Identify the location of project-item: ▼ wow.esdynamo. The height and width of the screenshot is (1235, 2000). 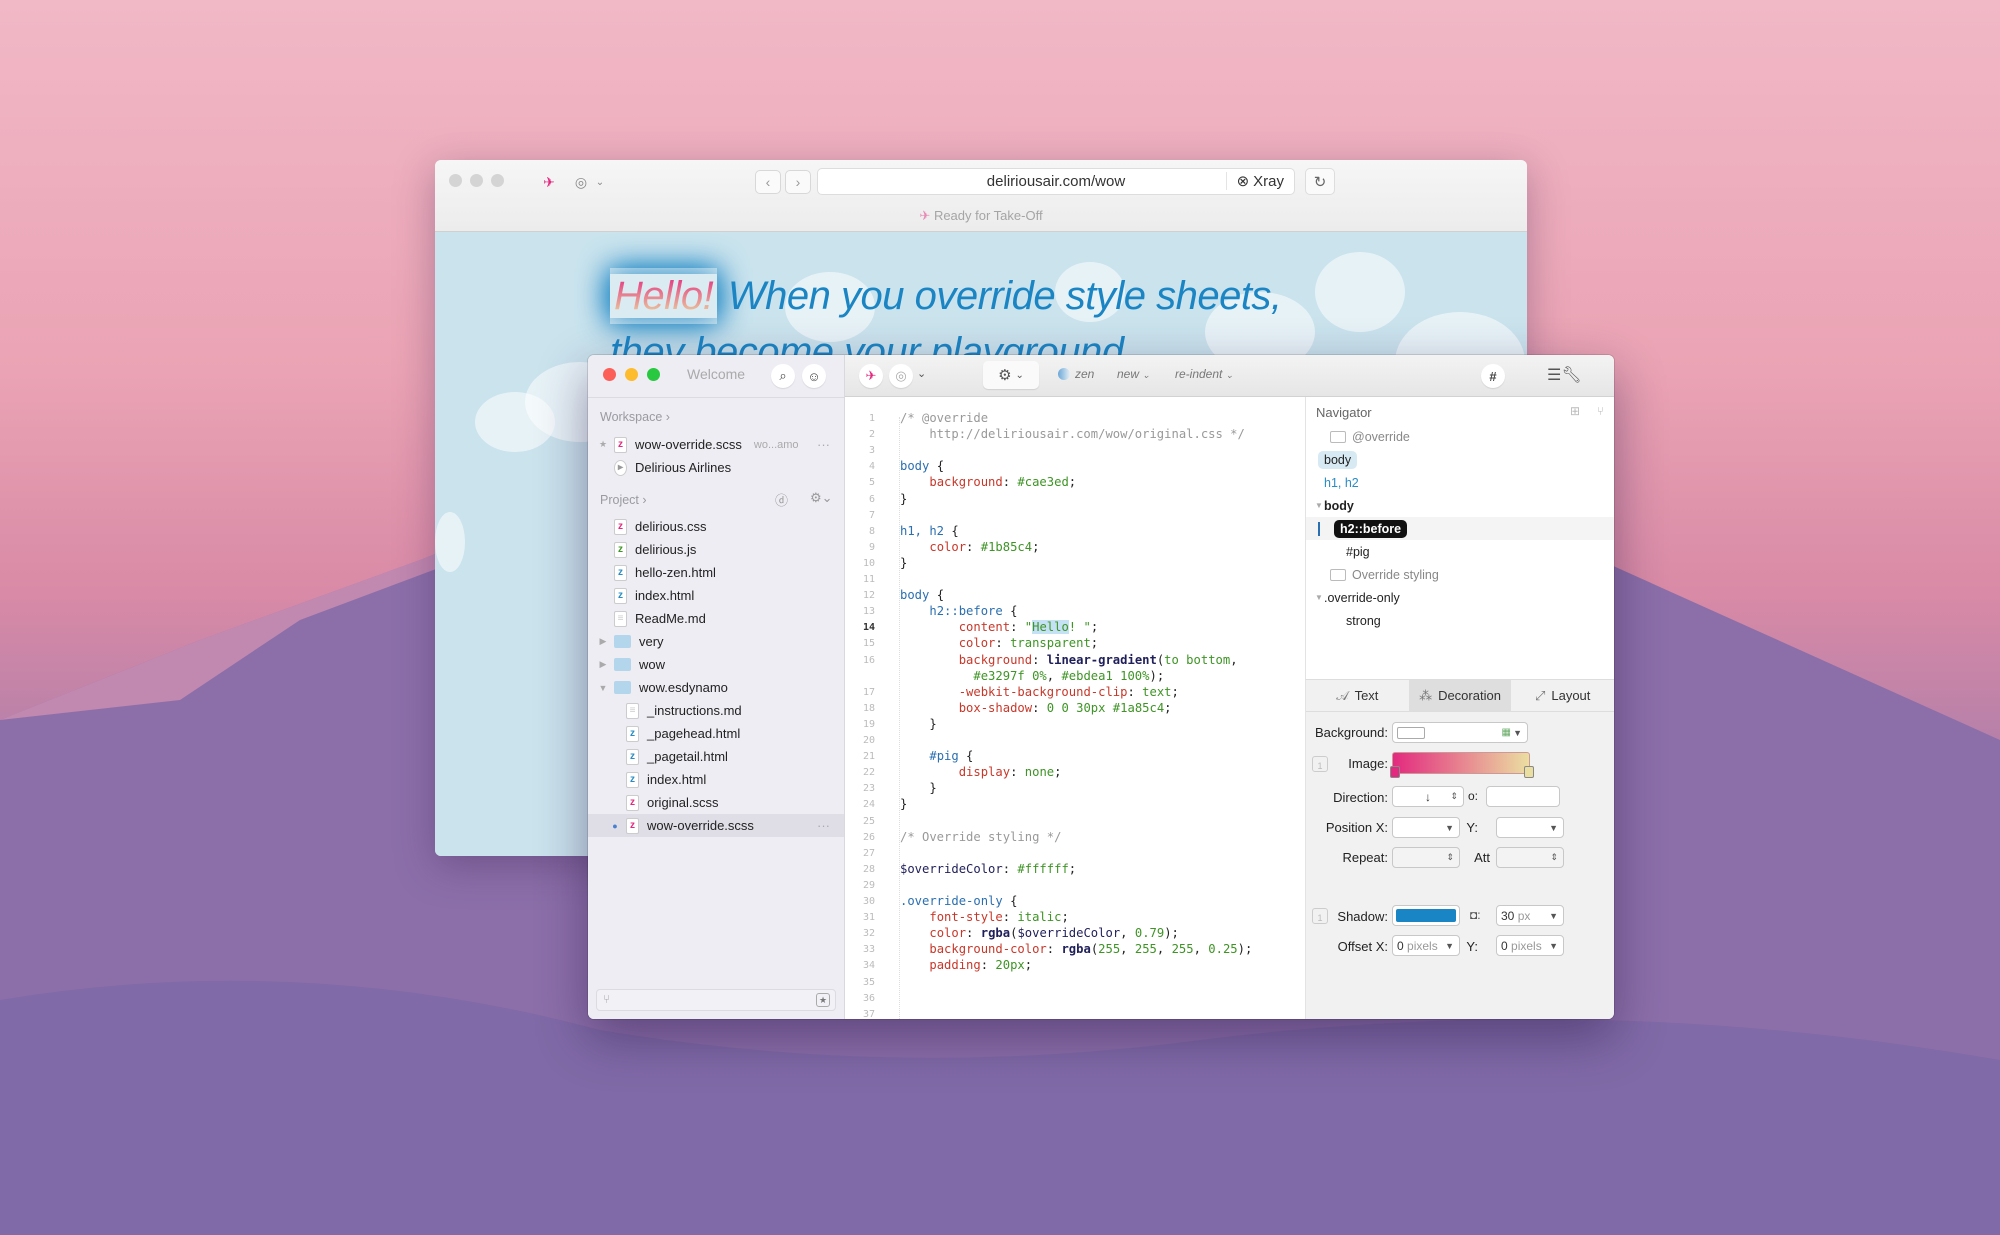
(716, 687).